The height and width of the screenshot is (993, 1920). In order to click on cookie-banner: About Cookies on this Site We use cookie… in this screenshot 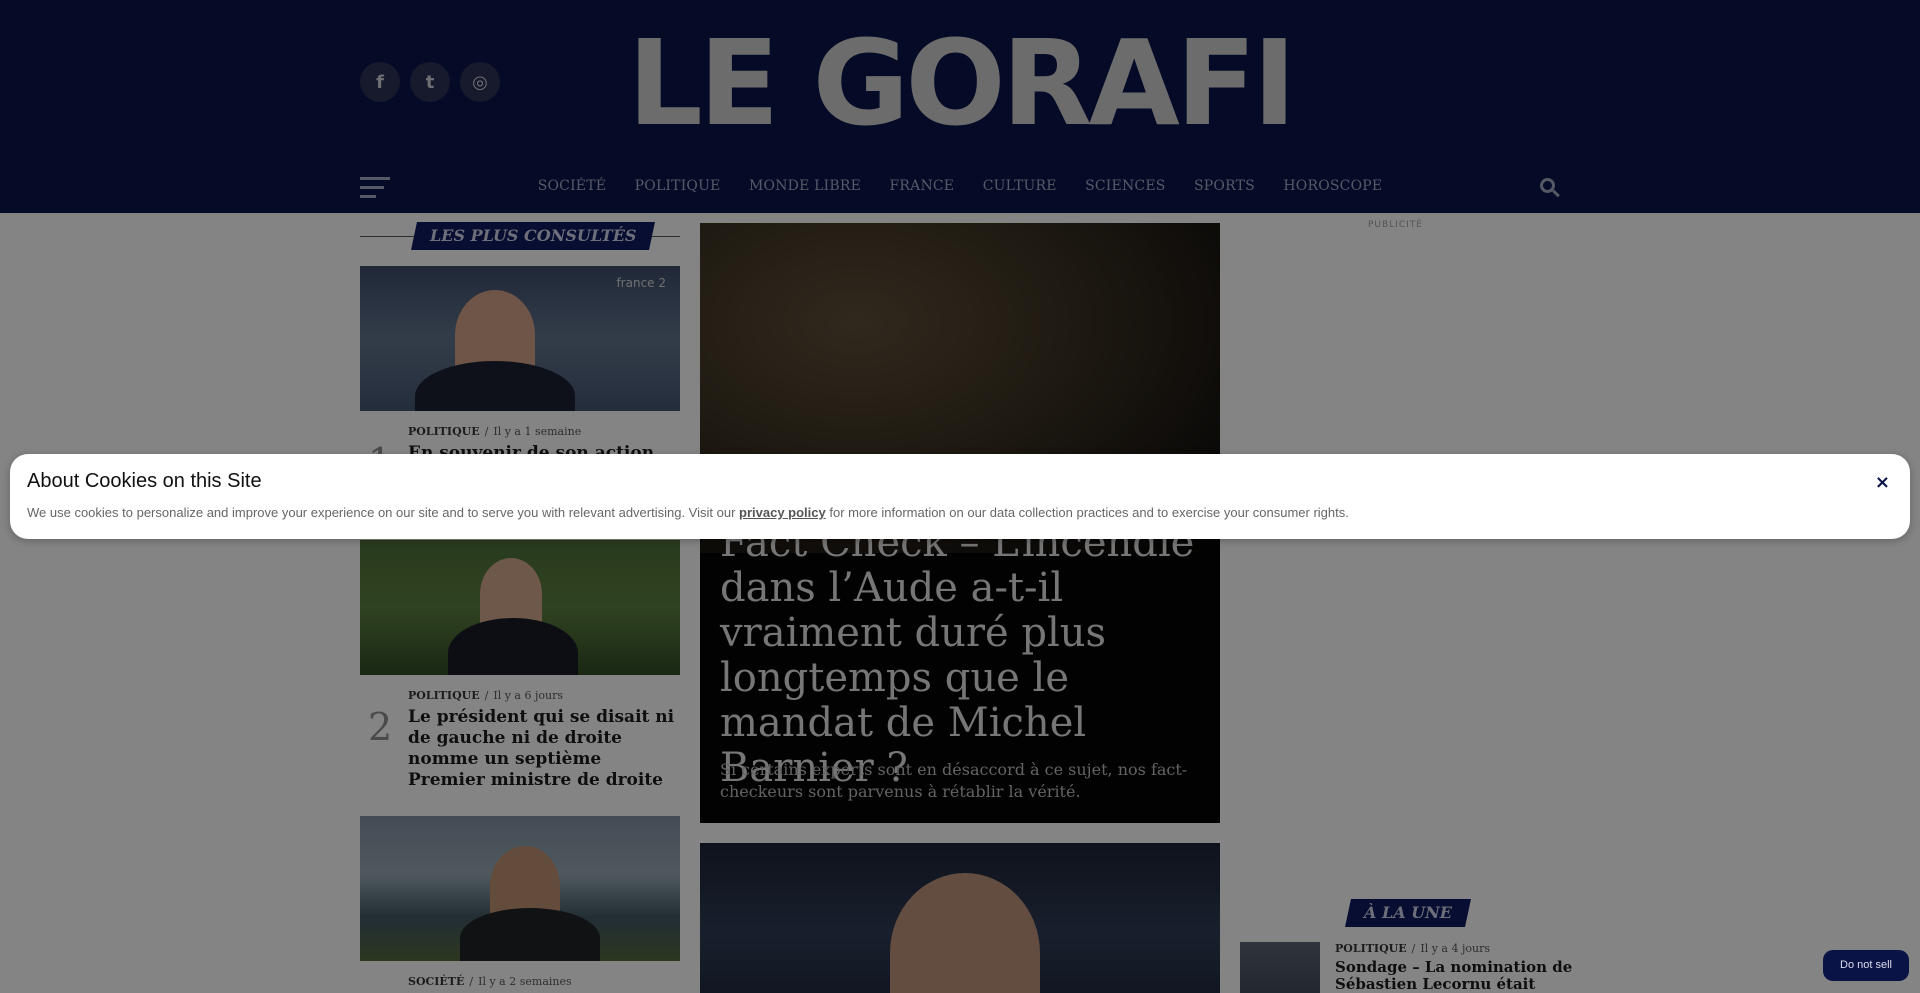, I will do `click(960, 496)`.